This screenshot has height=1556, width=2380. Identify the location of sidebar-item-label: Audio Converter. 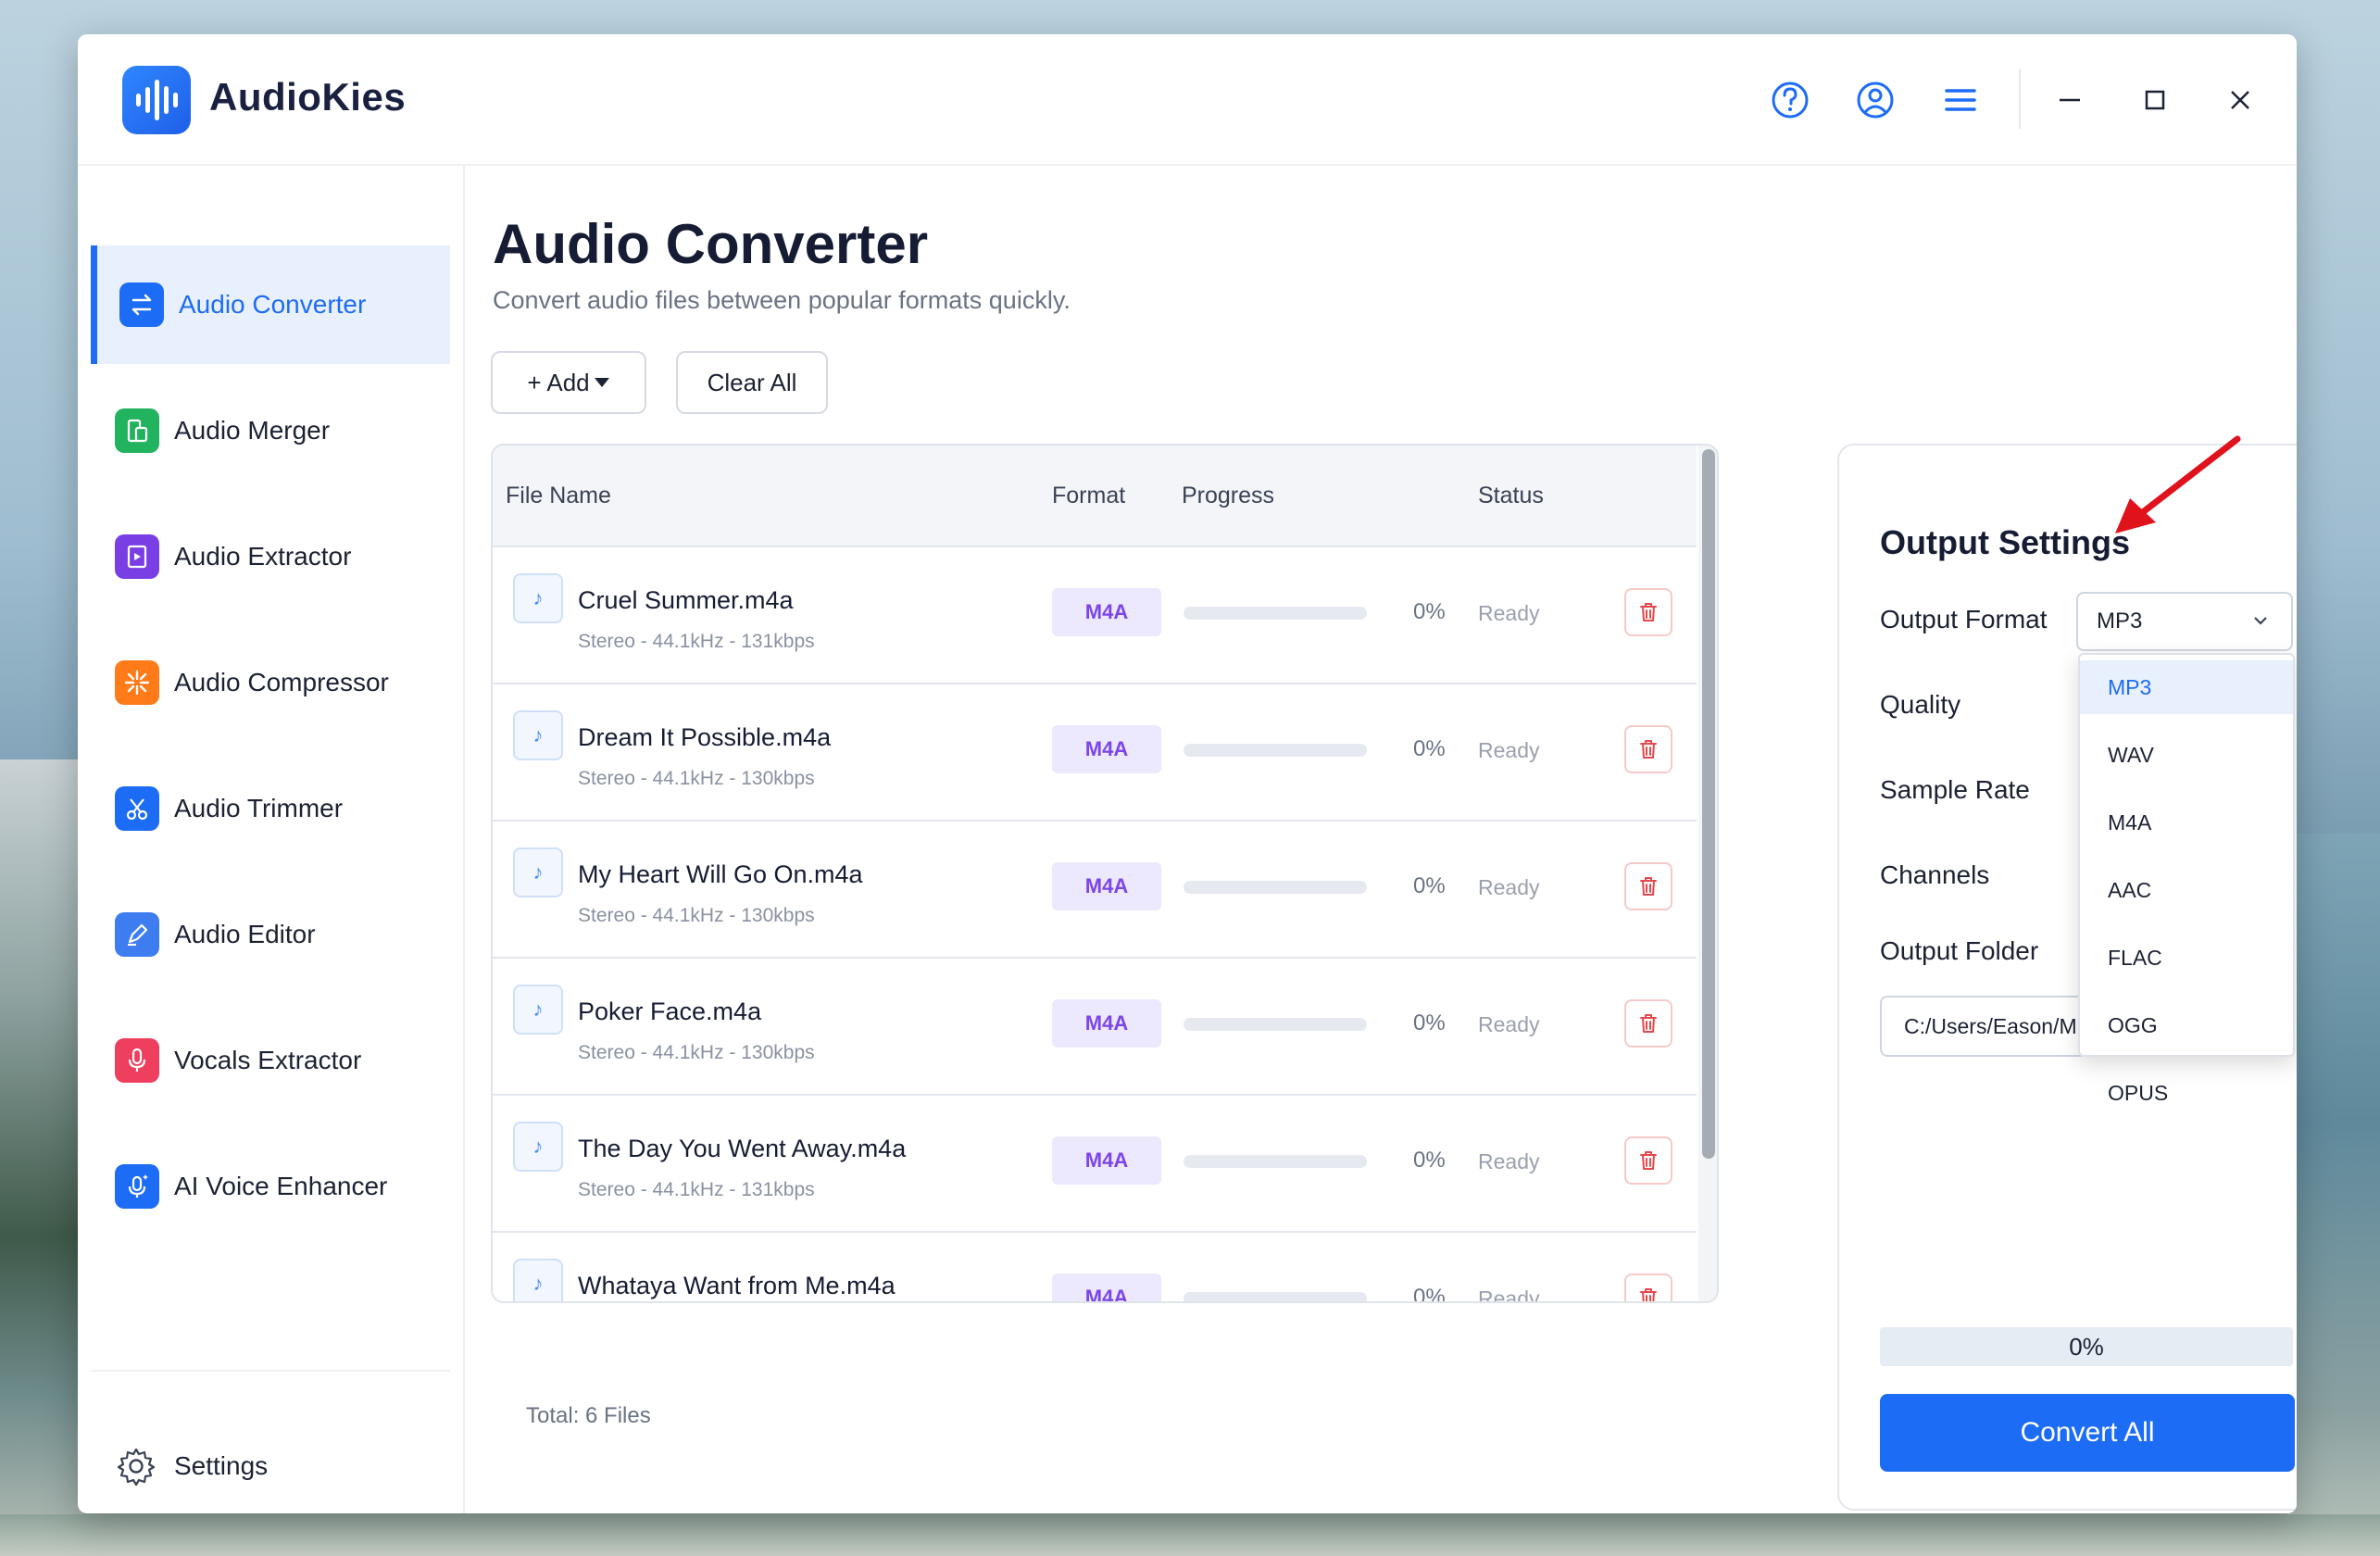
(273, 305).